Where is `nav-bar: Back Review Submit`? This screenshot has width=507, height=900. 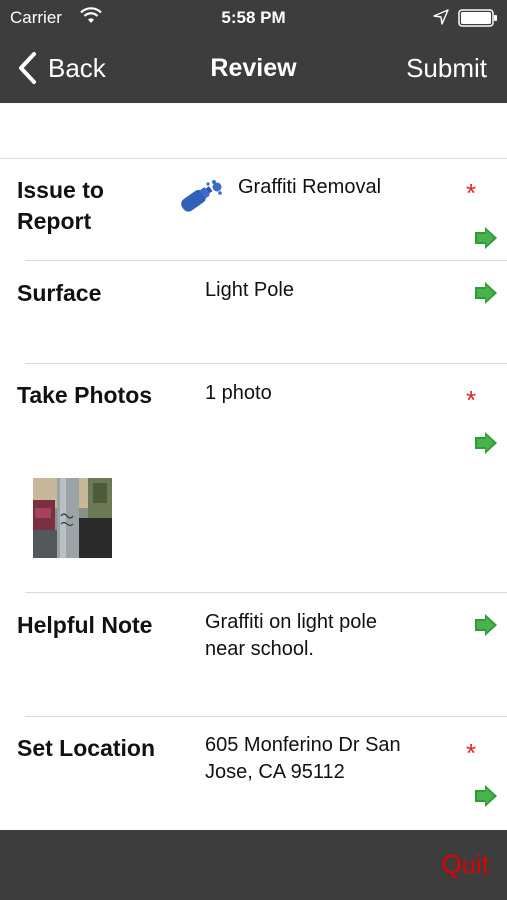
nav-bar: Back Review Submit is located at coordinates (253, 69).